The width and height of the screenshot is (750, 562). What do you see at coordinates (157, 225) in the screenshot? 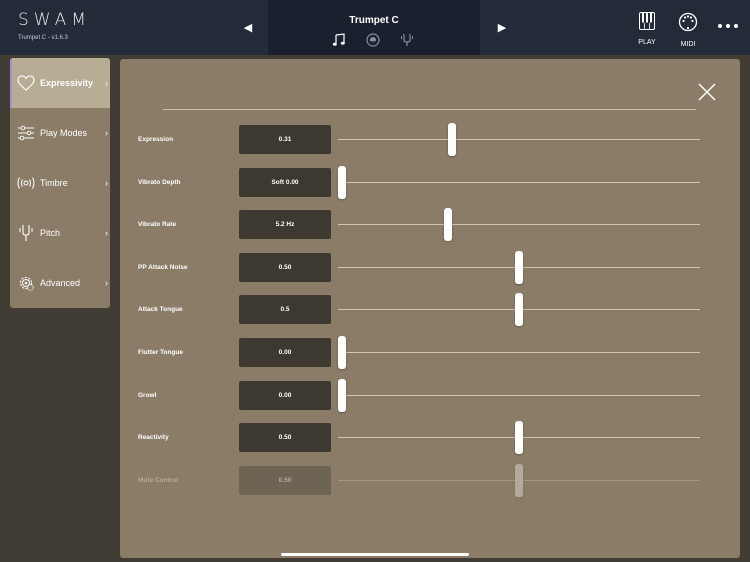
I see `parameter-label: Vibrato Rate` at bounding box center [157, 225].